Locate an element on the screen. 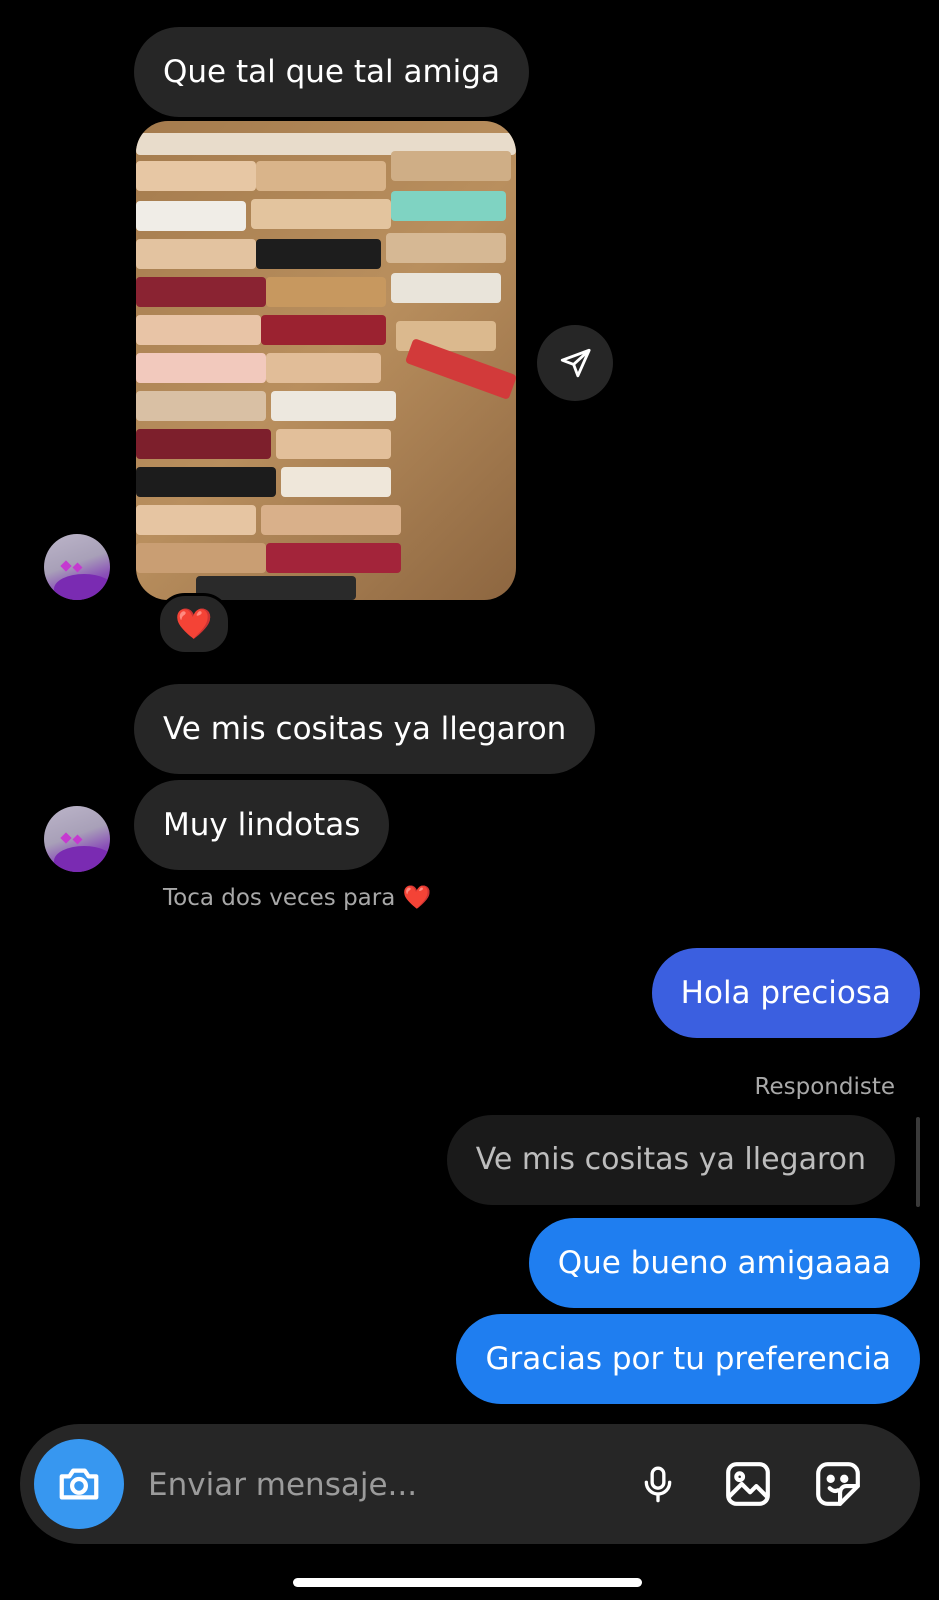  share-button is located at coordinates (575, 363).